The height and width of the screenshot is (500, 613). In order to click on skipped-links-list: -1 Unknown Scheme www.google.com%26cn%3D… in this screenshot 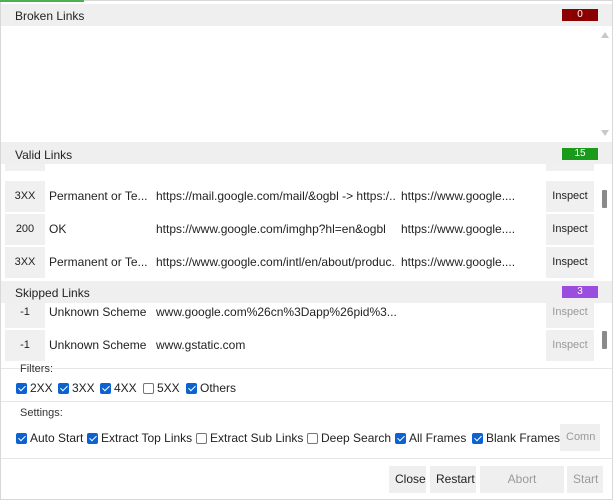, I will do `click(306, 333)`.